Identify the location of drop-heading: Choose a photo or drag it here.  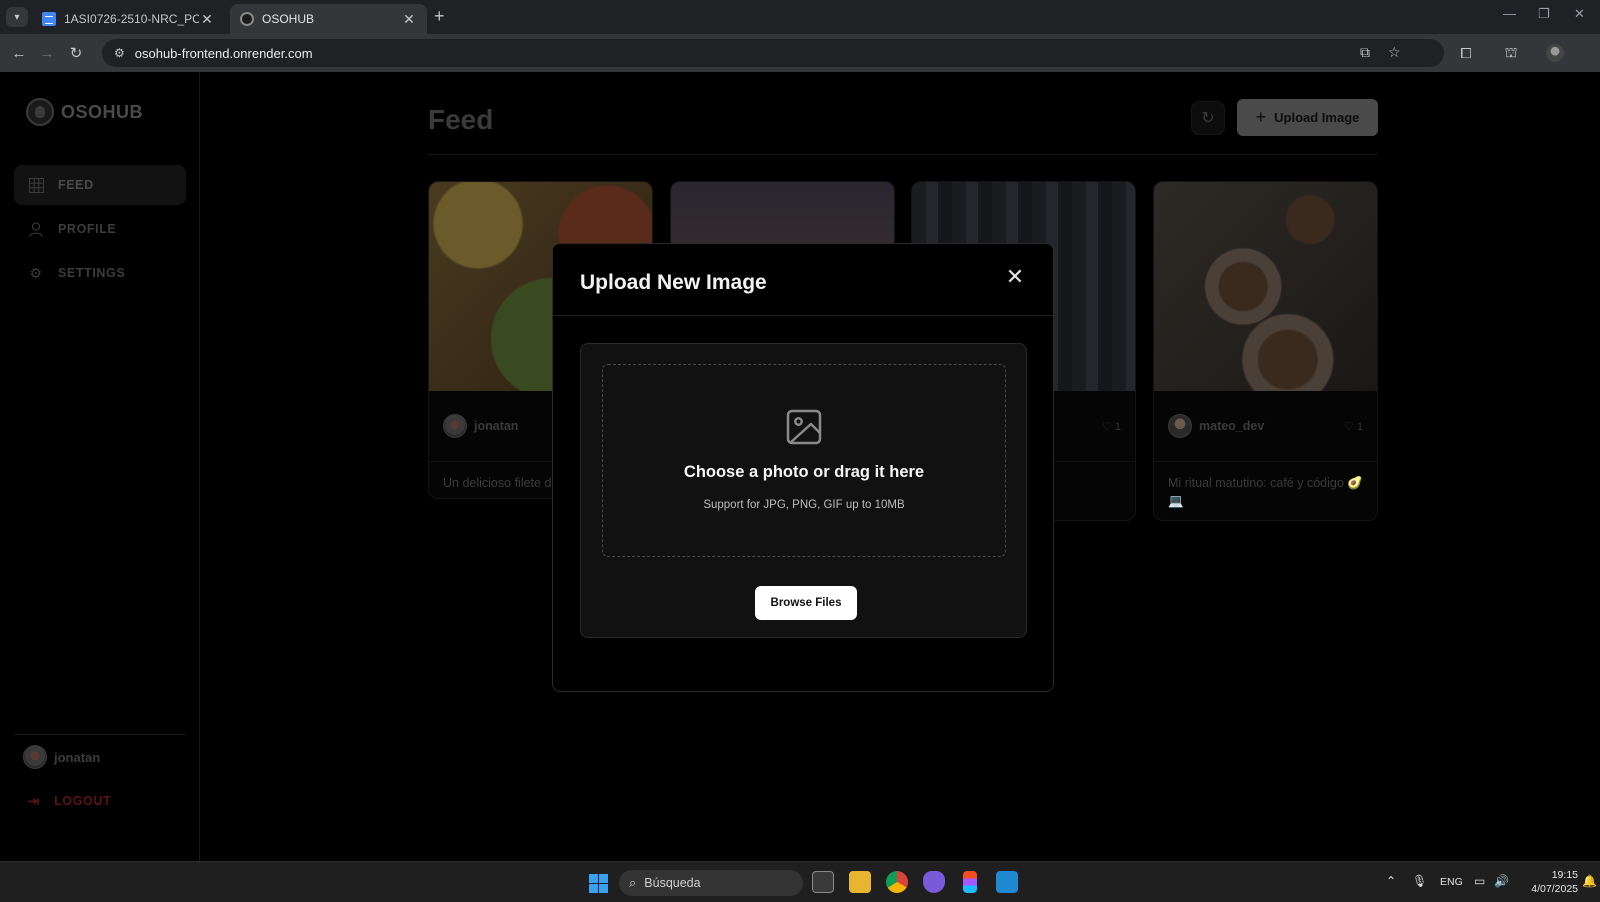
(804, 472).